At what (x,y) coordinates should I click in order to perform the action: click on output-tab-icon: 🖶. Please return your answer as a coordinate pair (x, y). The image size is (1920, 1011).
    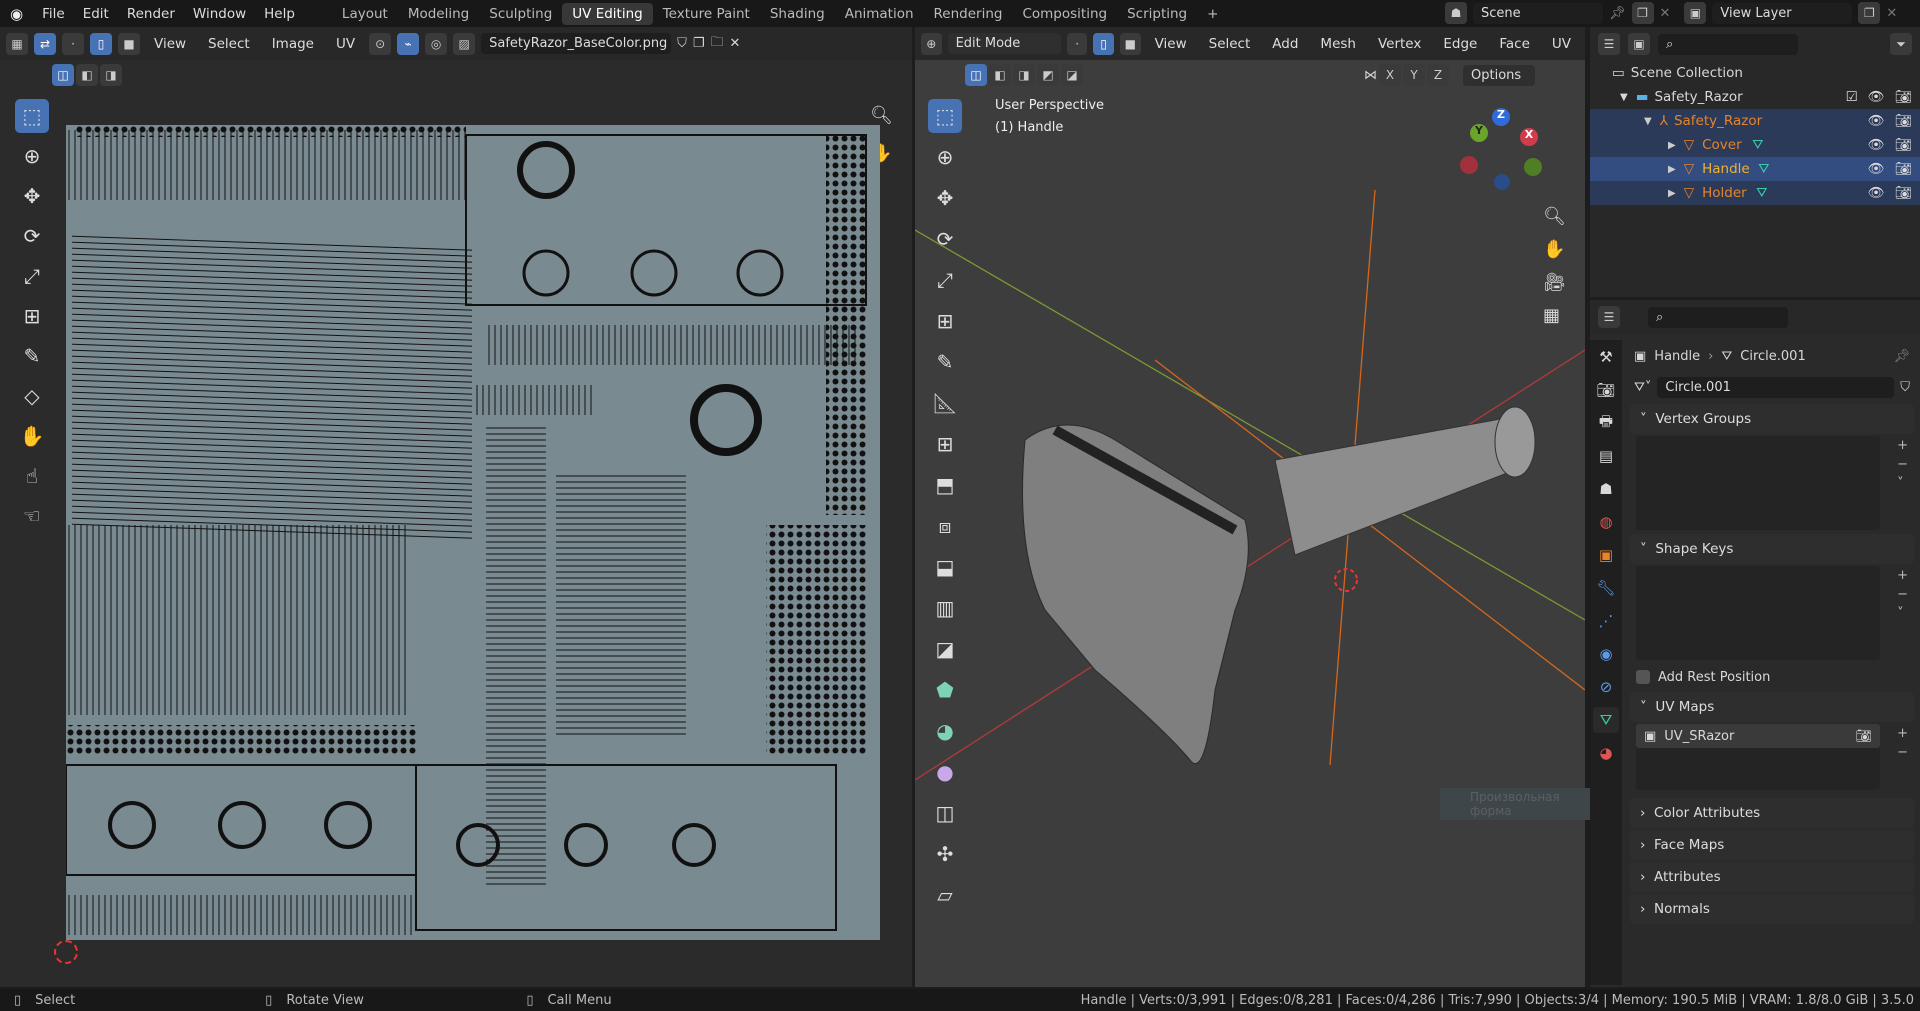
    Looking at the image, I should click on (1606, 423).